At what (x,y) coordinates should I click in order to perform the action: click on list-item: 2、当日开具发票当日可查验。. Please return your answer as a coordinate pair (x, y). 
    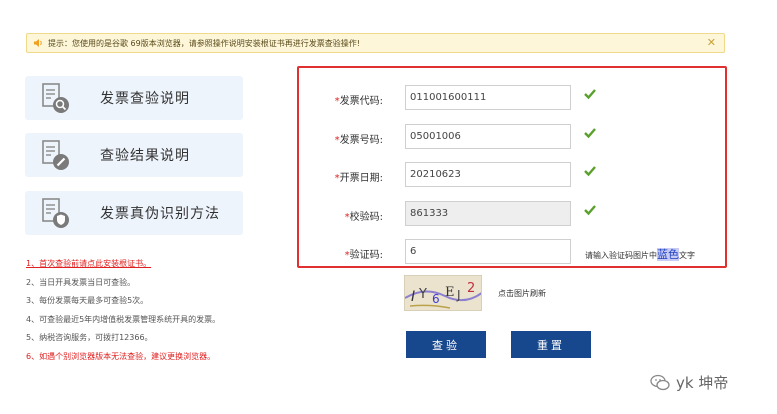
    Looking at the image, I should click on (81, 282).